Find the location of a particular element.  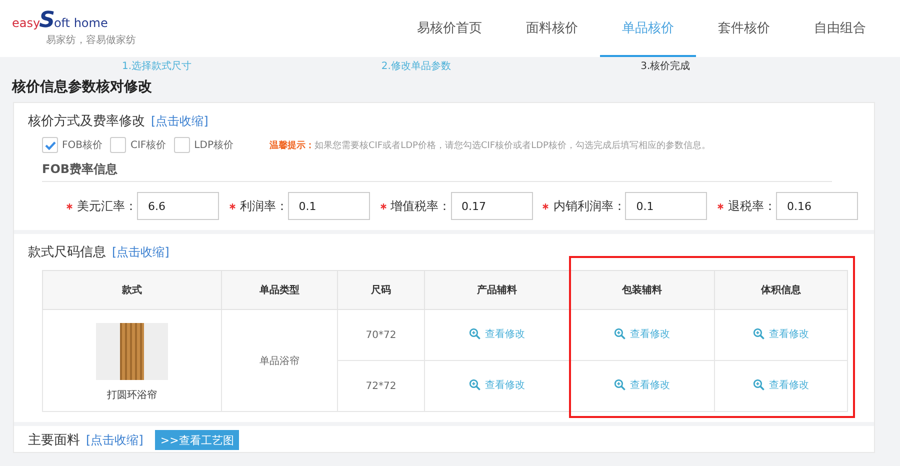

photo-placeholder is located at coordinates (132, 351).